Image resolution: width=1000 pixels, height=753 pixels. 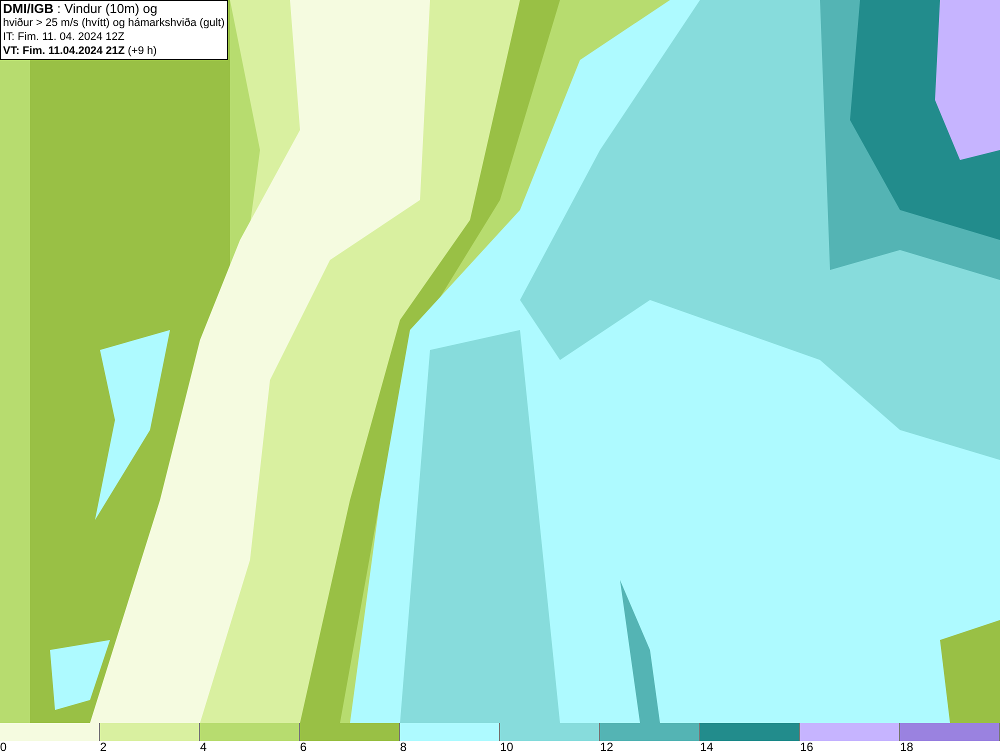 What do you see at coordinates (507, 746) in the screenshot?
I see `legend-label: 10` at bounding box center [507, 746].